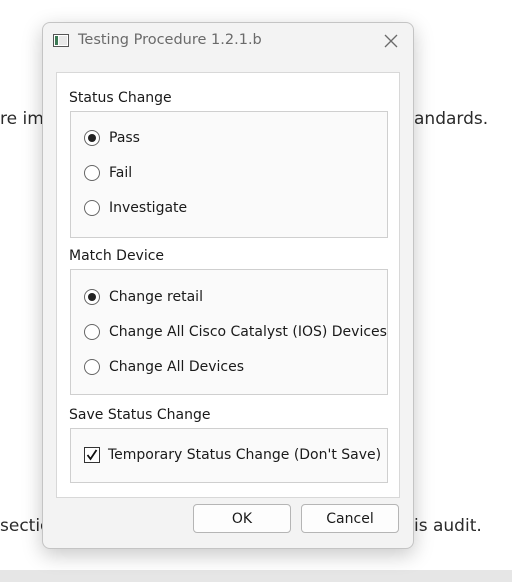  I want to click on background-bottom-strip, so click(256, 576).